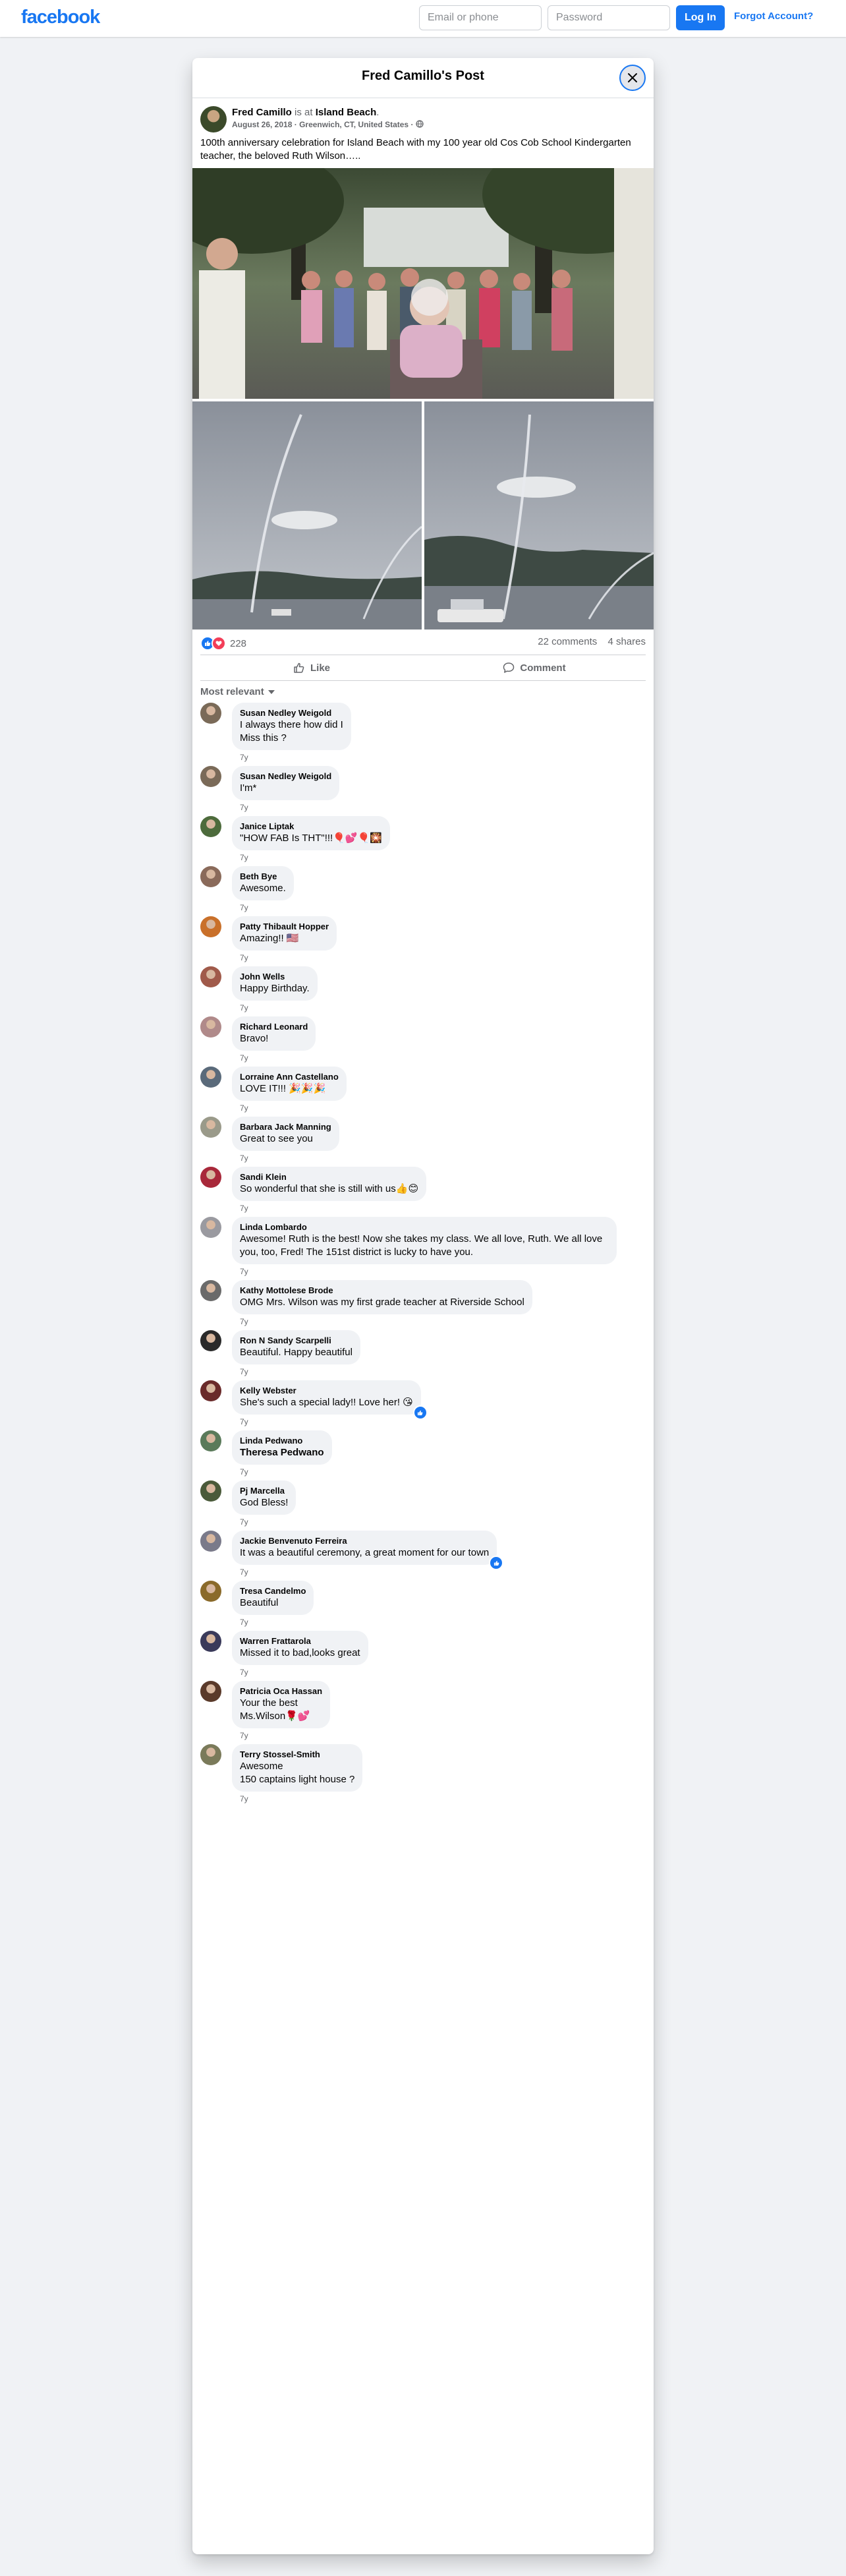 Image resolution: width=846 pixels, height=2576 pixels. I want to click on commenter-name: Ron N Sandy Scarpelli, so click(296, 1340).